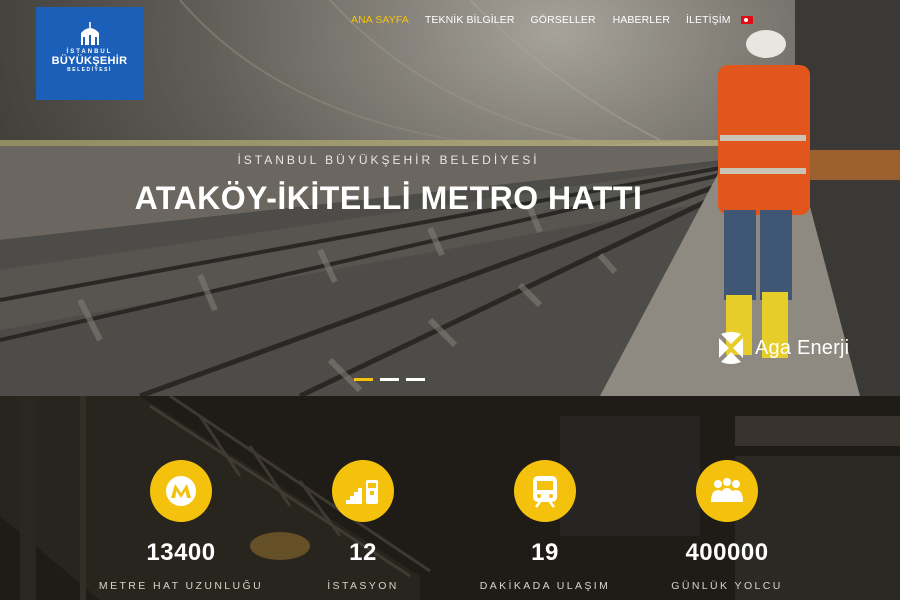  What do you see at coordinates (727, 586) in the screenshot?
I see `stat-label: GÜNLÜK YOLCU` at bounding box center [727, 586].